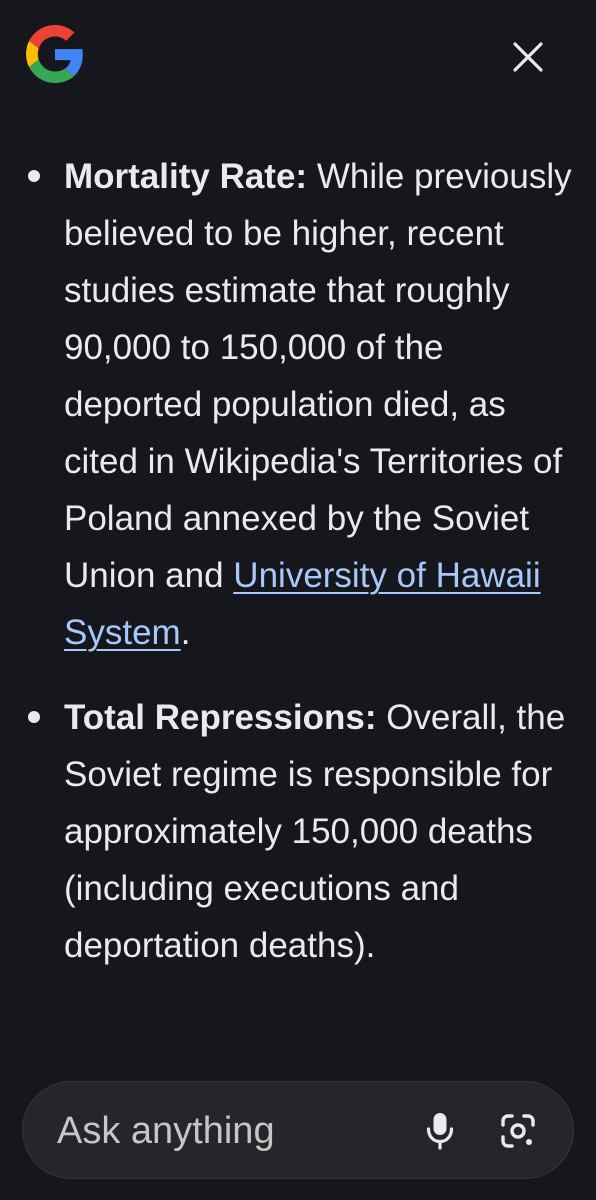 The width and height of the screenshot is (596, 1200). I want to click on search-bar, so click(298, 1130).